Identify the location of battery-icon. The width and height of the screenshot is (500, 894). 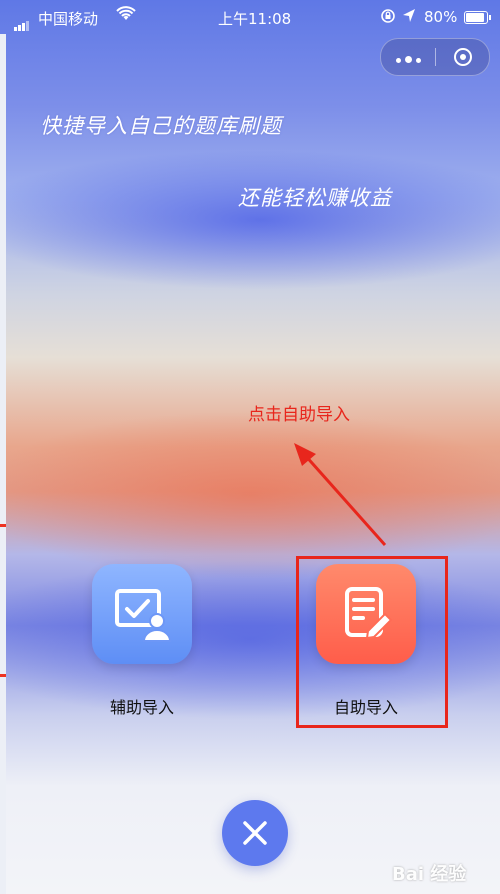
(477, 17).